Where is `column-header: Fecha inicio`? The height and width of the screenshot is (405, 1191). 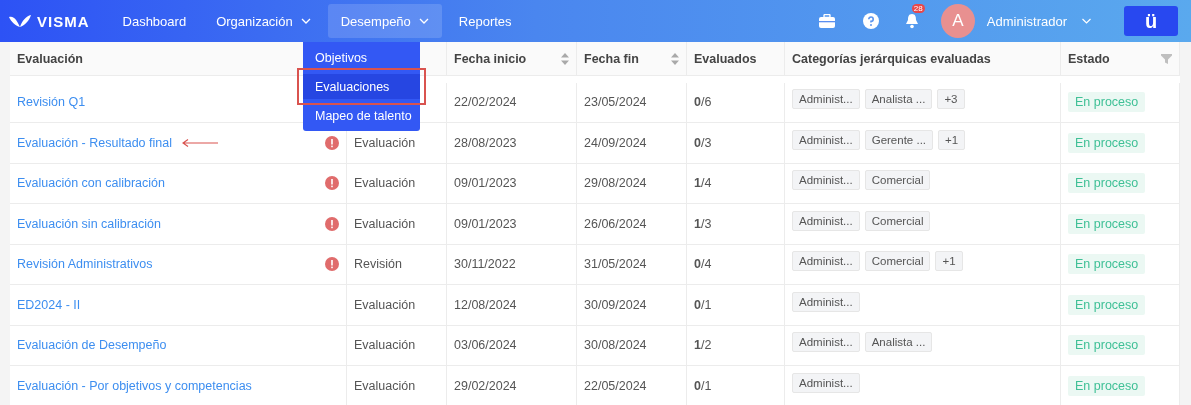 column-header: Fecha inicio is located at coordinates (512, 59).